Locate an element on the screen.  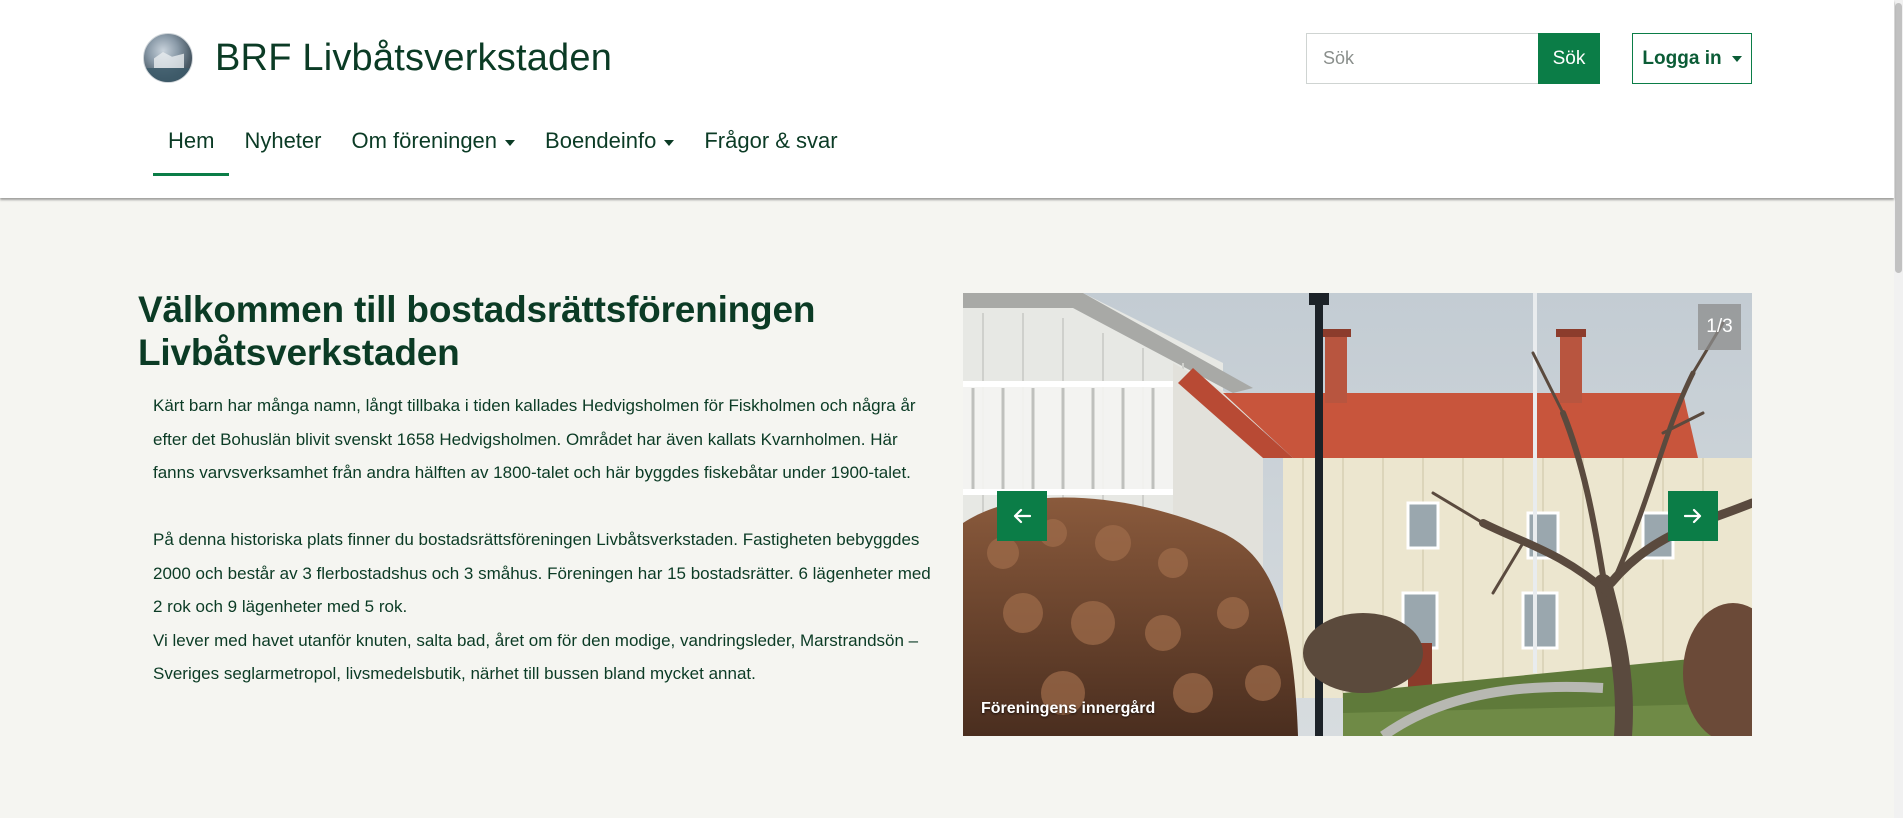
slide-counter: 1/3 is located at coordinates (1719, 327).